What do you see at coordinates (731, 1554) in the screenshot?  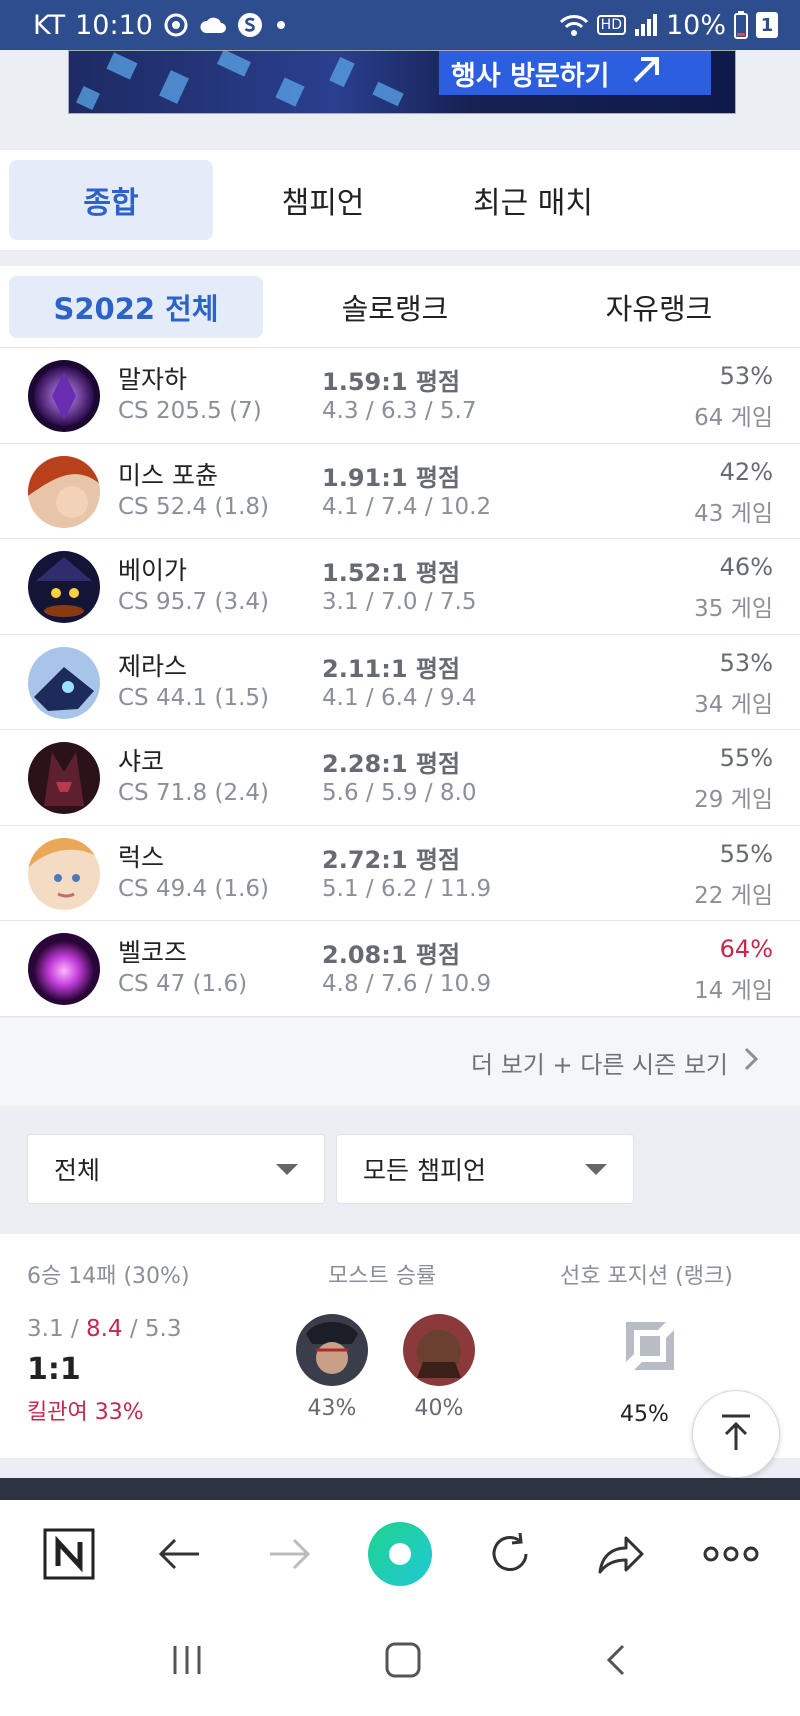 I see `more-options-button` at bounding box center [731, 1554].